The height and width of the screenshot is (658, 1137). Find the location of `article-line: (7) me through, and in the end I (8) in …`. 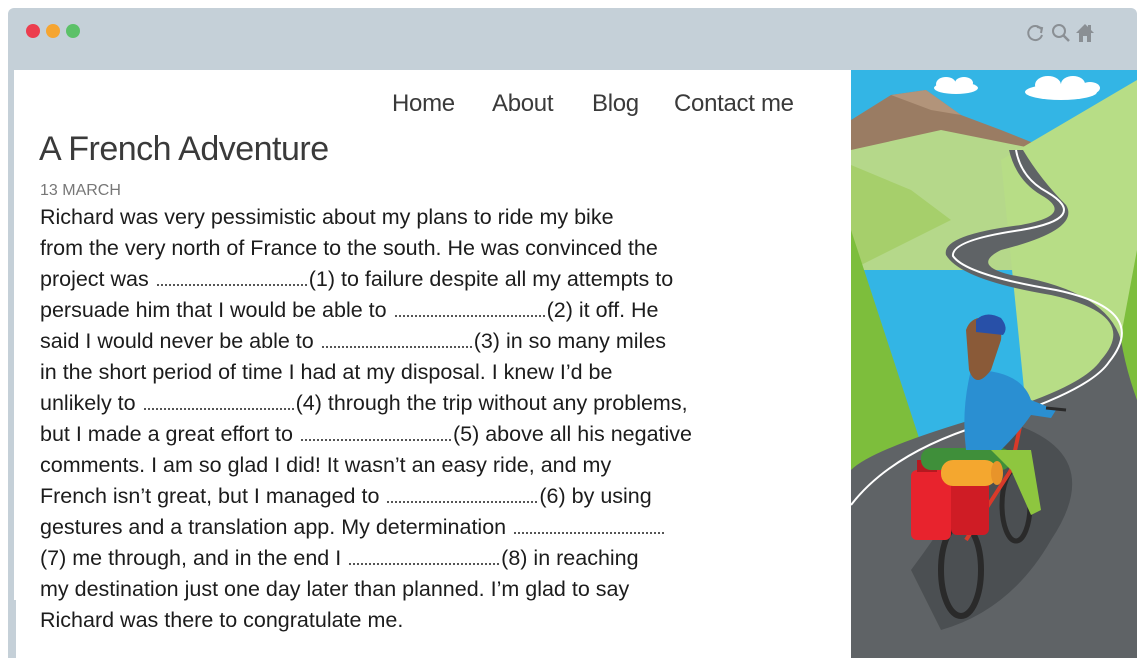

article-line: (7) me through, and in the end I (8) in … is located at coordinates (440, 558).